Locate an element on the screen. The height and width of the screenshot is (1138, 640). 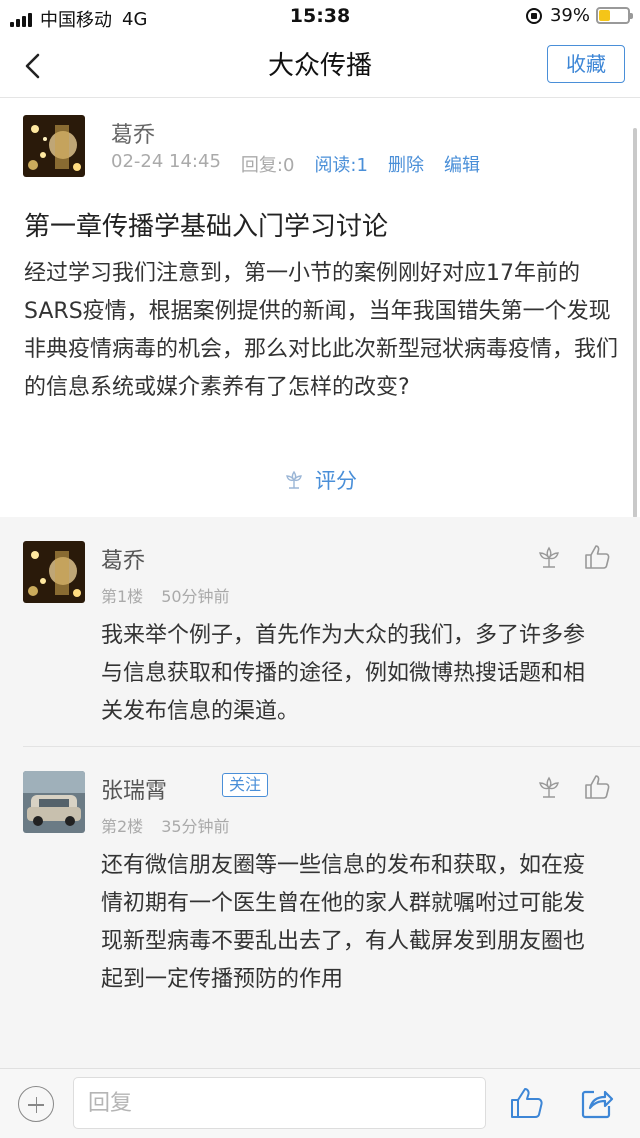
rate-button: 评分 is located at coordinates (320, 480).